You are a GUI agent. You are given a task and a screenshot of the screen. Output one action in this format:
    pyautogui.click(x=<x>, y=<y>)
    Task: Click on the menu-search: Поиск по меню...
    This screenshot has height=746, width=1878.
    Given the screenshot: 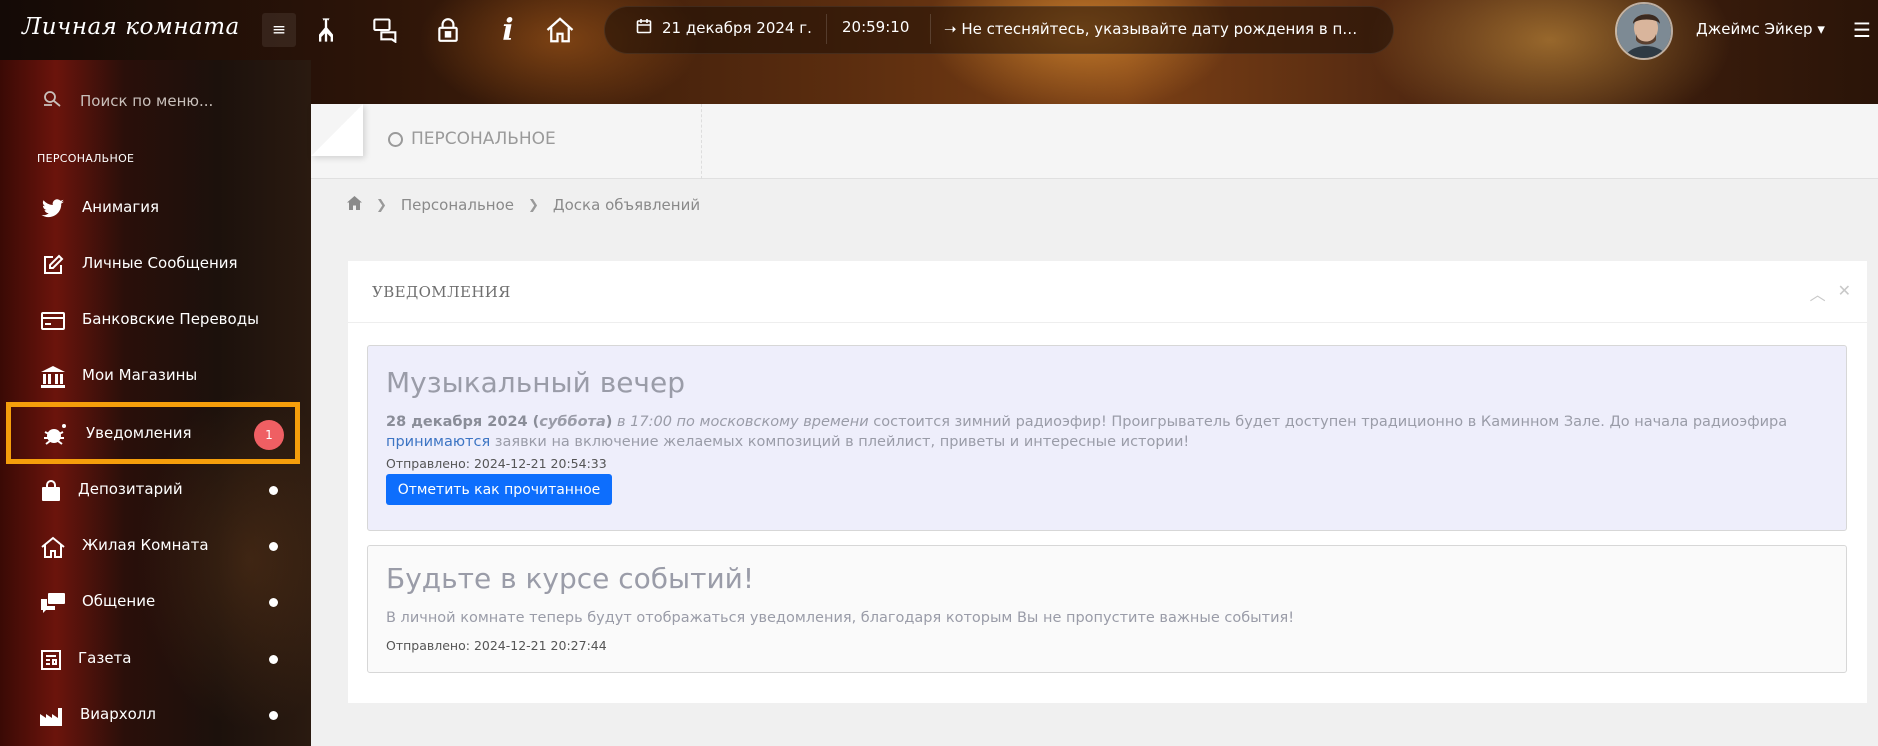 What is the action you would take?
    pyautogui.click(x=127, y=101)
    